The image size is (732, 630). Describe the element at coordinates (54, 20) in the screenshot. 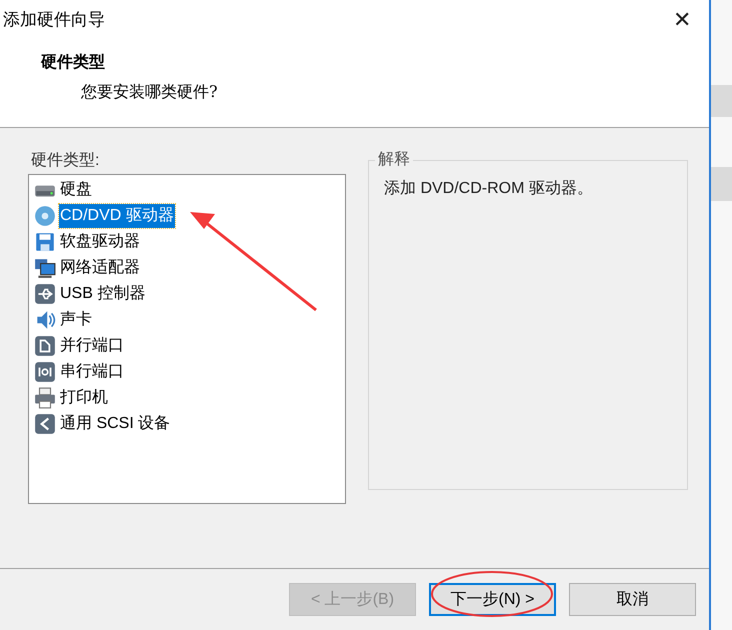

I see `window-title: 添加硬件向导` at that location.